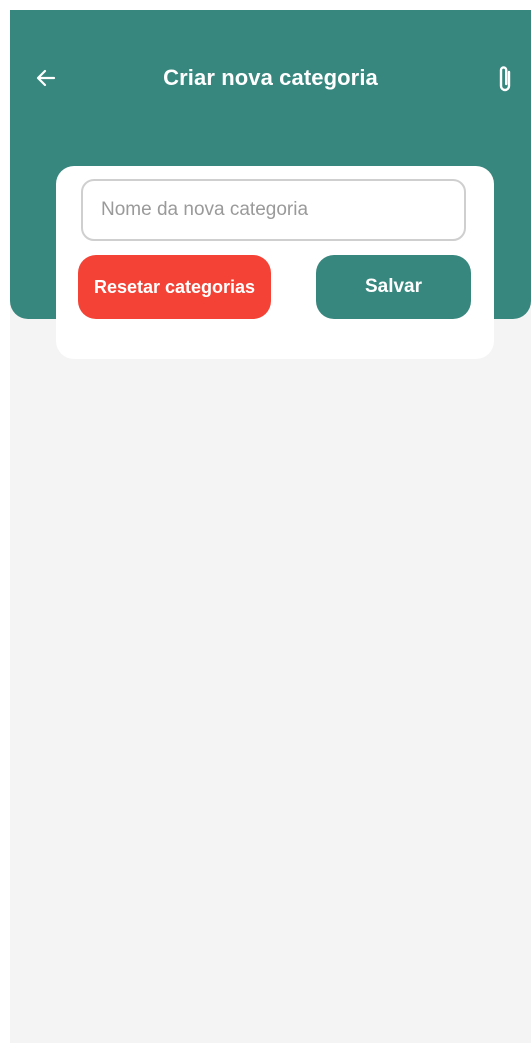 This screenshot has height=1043, width=531. I want to click on category-name-input, so click(273, 210).